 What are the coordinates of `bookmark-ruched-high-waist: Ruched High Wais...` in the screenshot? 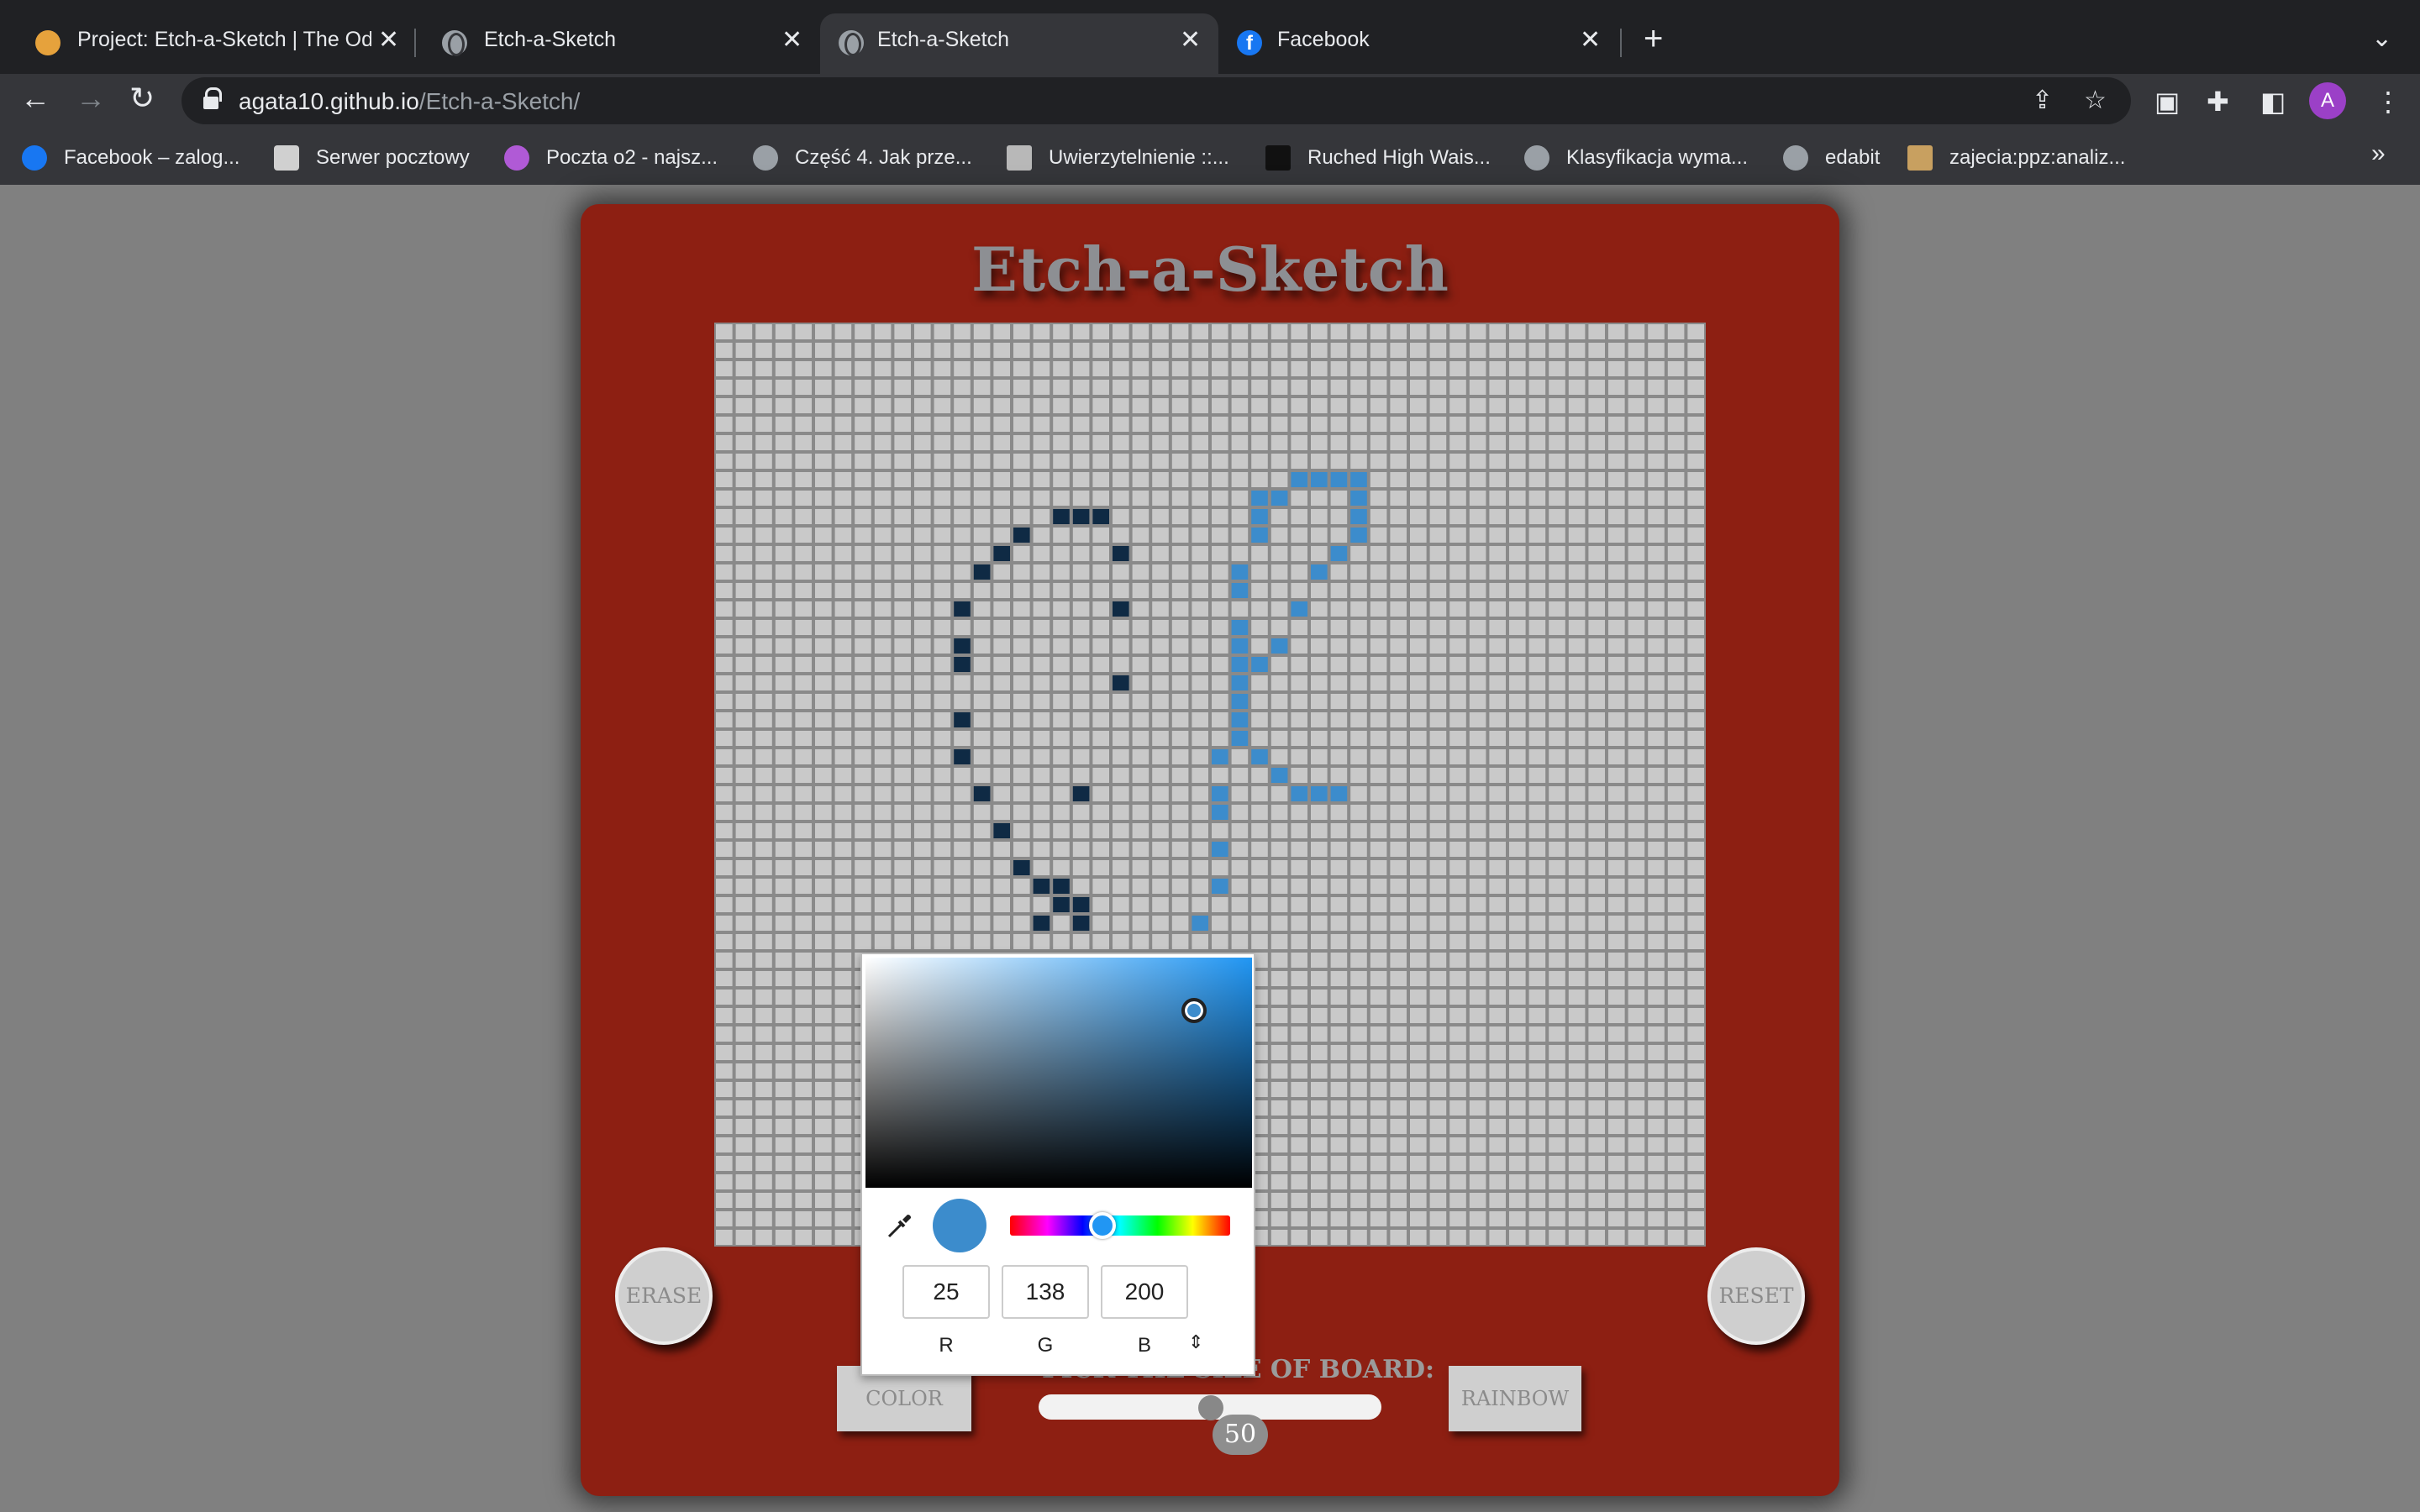 It's located at (1378, 157).